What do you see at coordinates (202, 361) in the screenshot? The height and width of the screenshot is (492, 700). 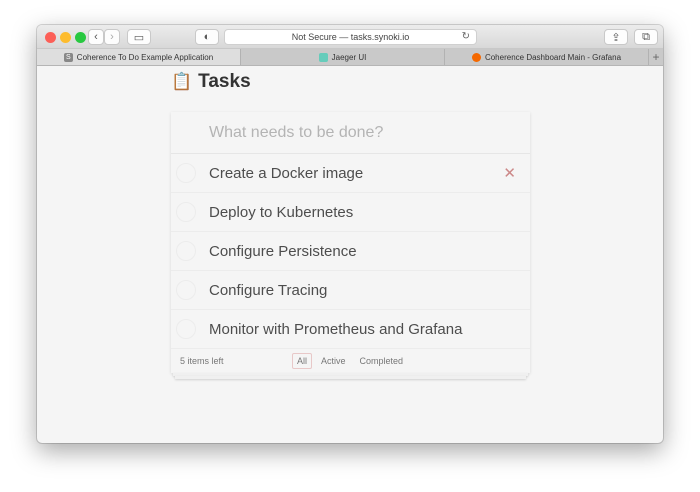 I see `items-left-count: 5 items left` at bounding box center [202, 361].